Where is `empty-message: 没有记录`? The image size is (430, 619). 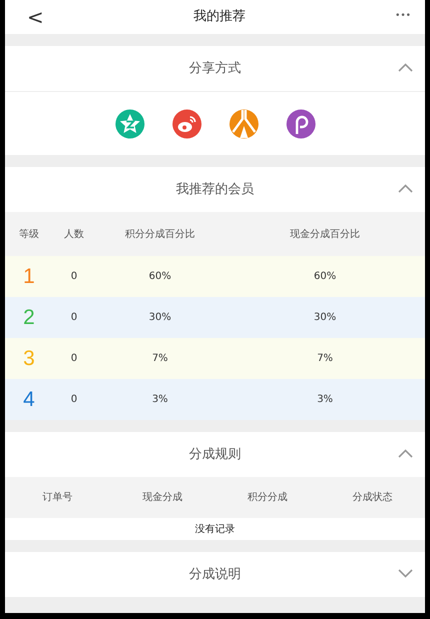 empty-message: 没有记录 is located at coordinates (215, 529).